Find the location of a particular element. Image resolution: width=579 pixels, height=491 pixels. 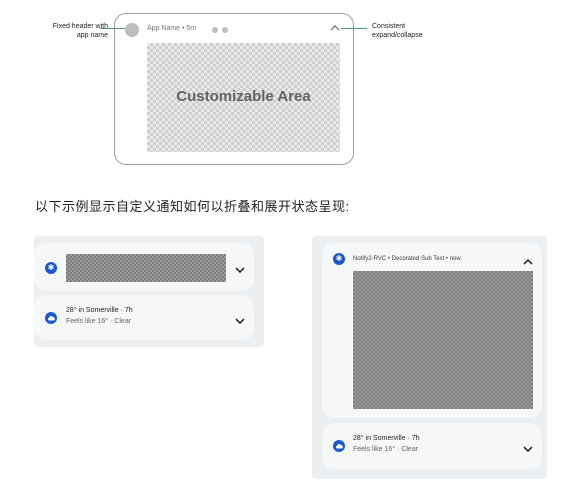

callout-line-1: Fixed header with is located at coordinates (80, 26).